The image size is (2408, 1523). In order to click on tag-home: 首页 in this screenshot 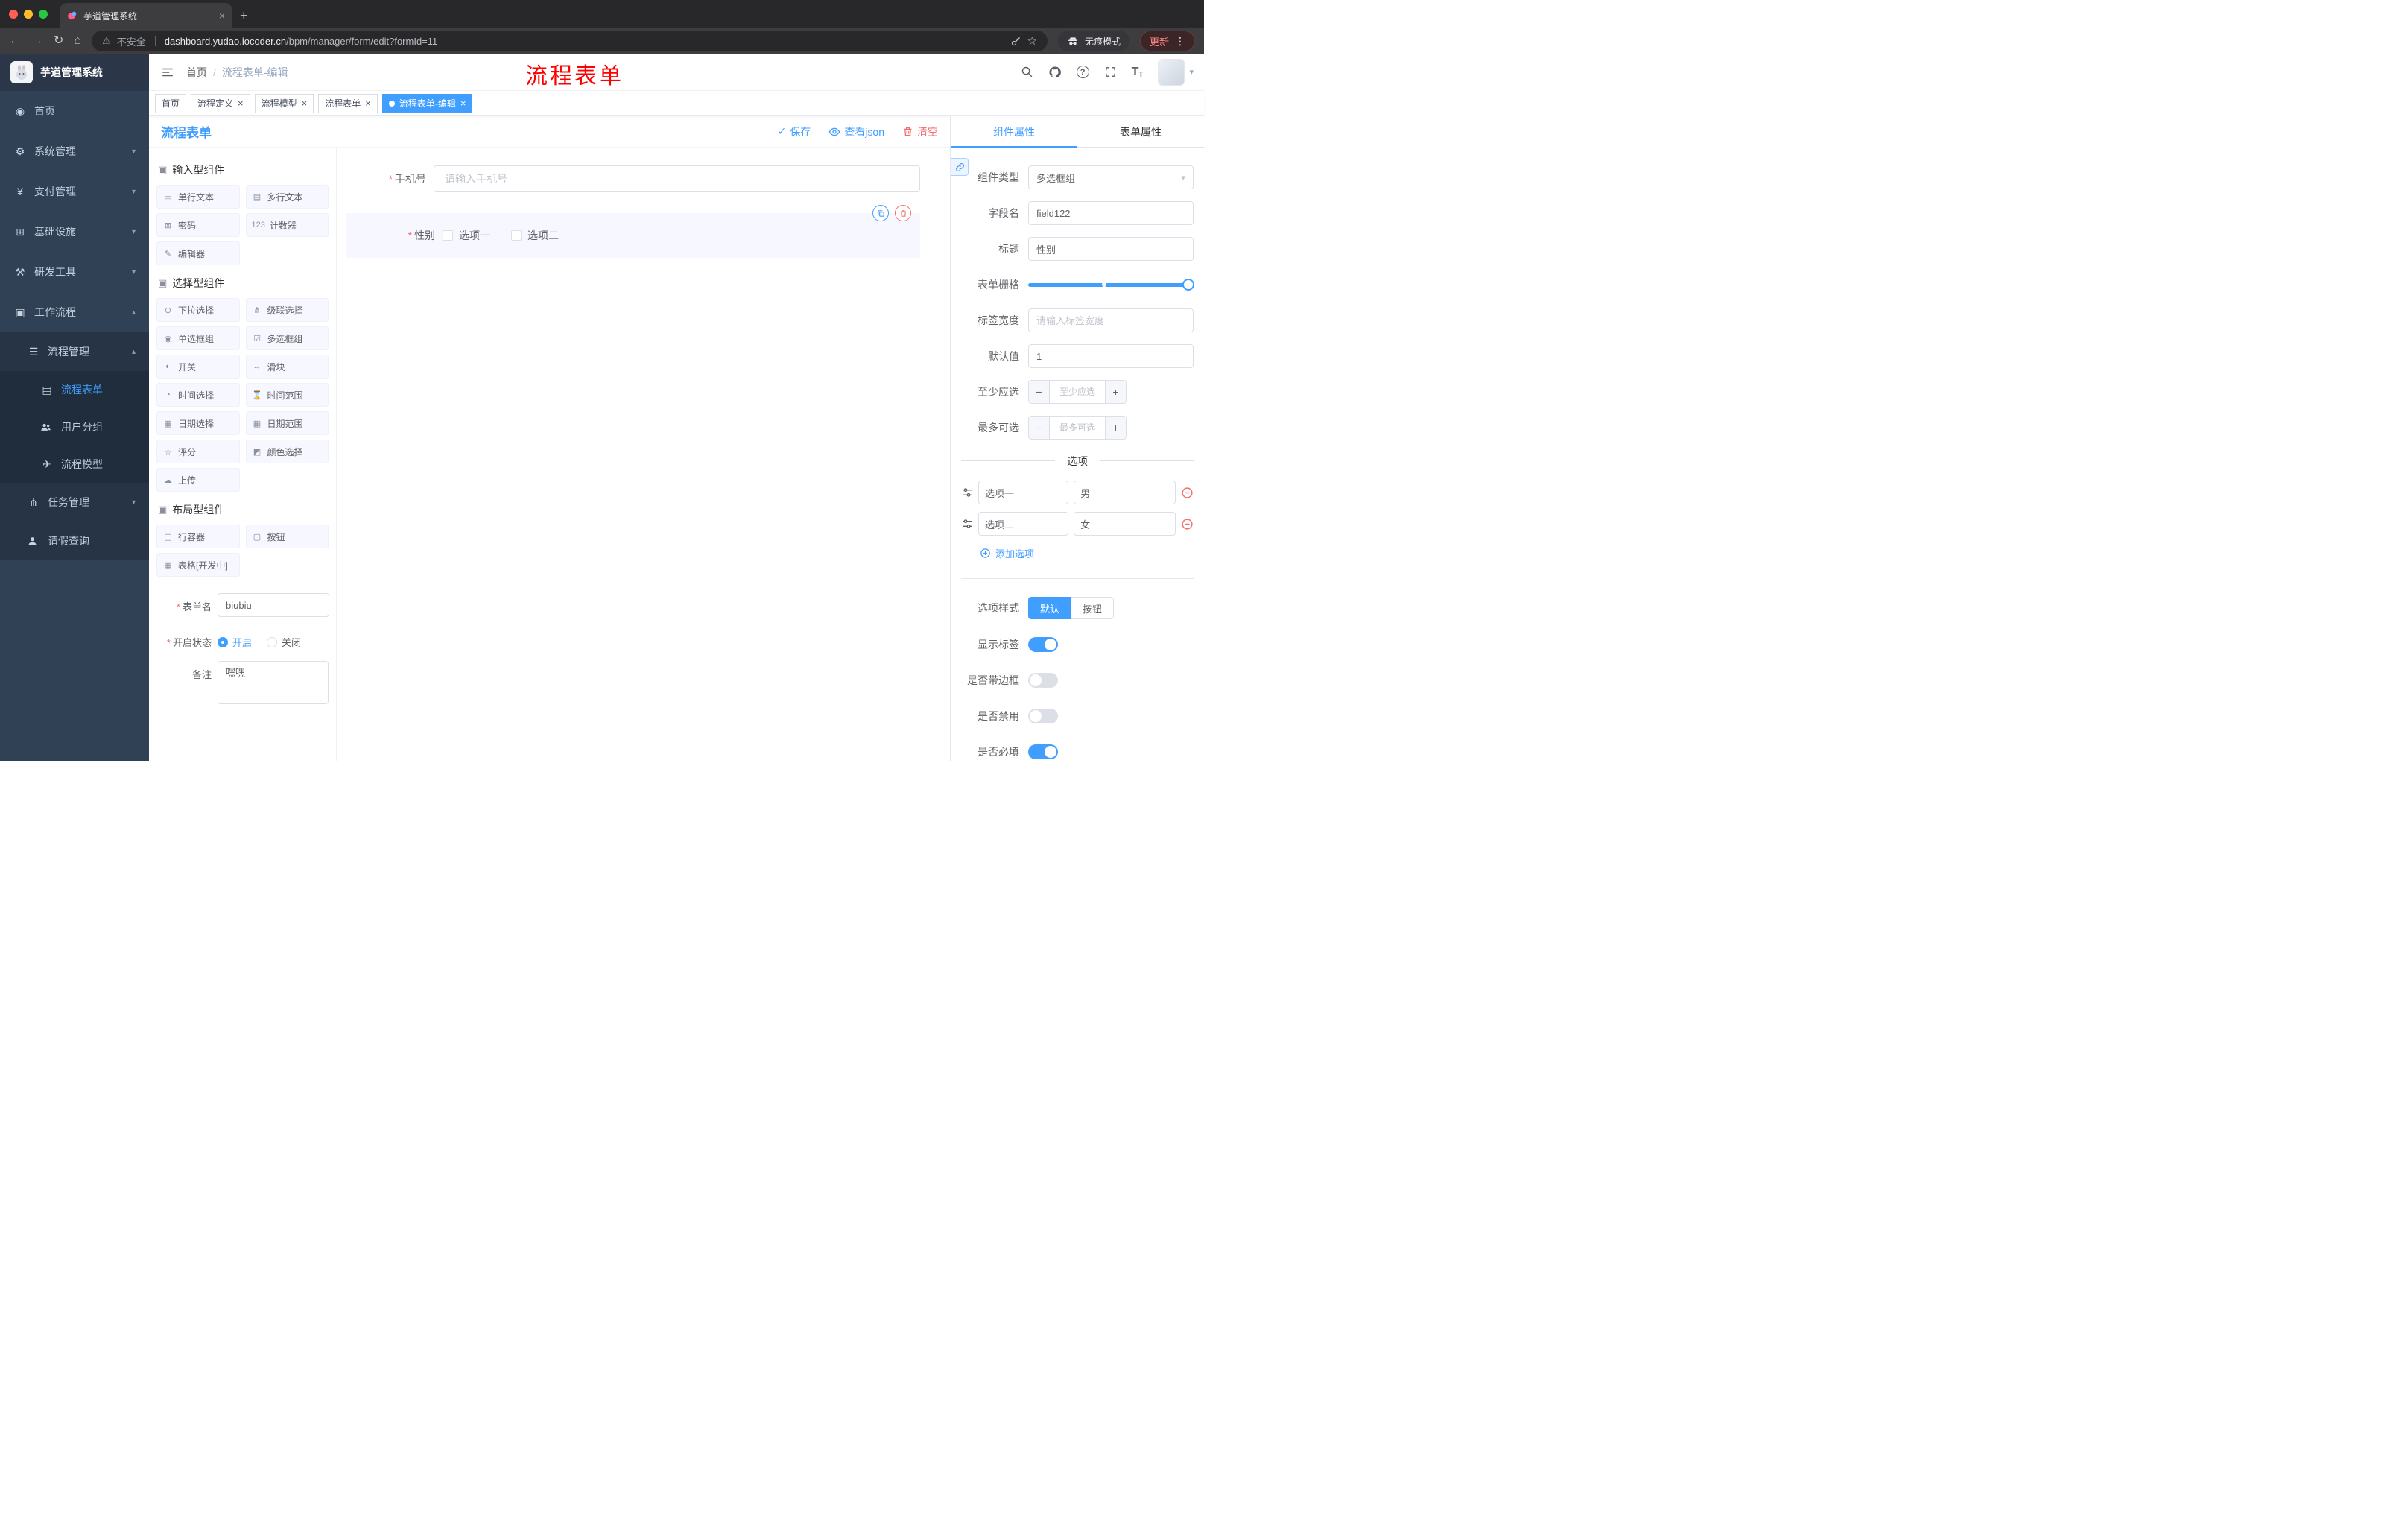, I will do `click(171, 103)`.